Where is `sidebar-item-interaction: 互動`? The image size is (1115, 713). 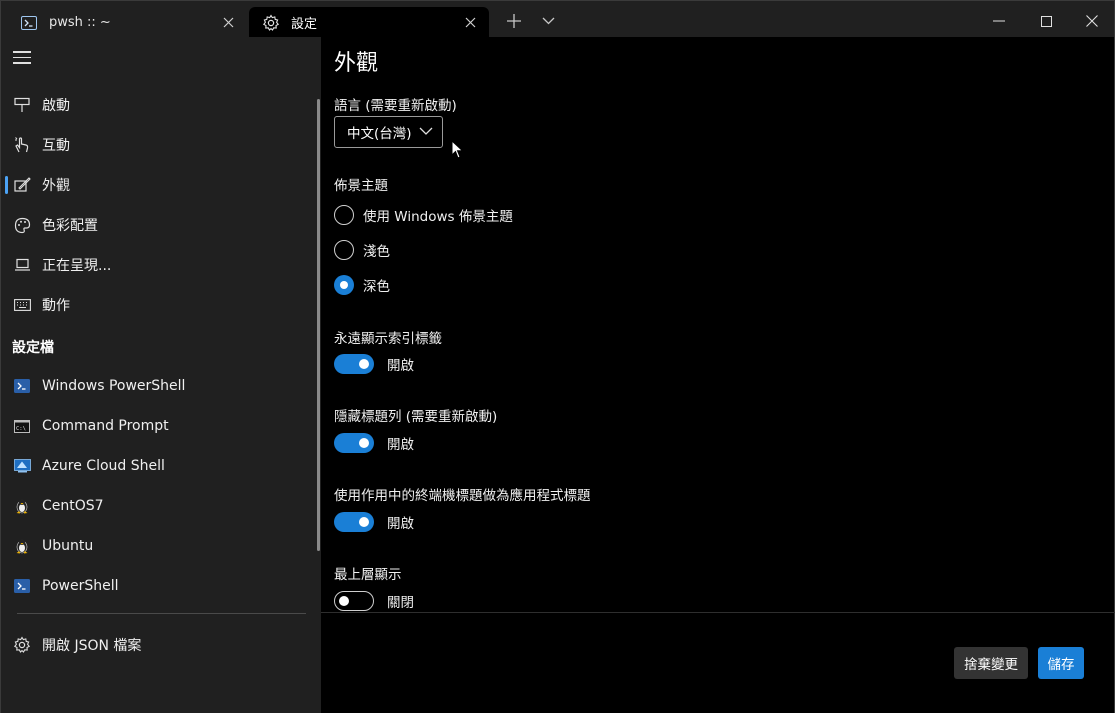 sidebar-item-interaction: 互動 is located at coordinates (160, 145).